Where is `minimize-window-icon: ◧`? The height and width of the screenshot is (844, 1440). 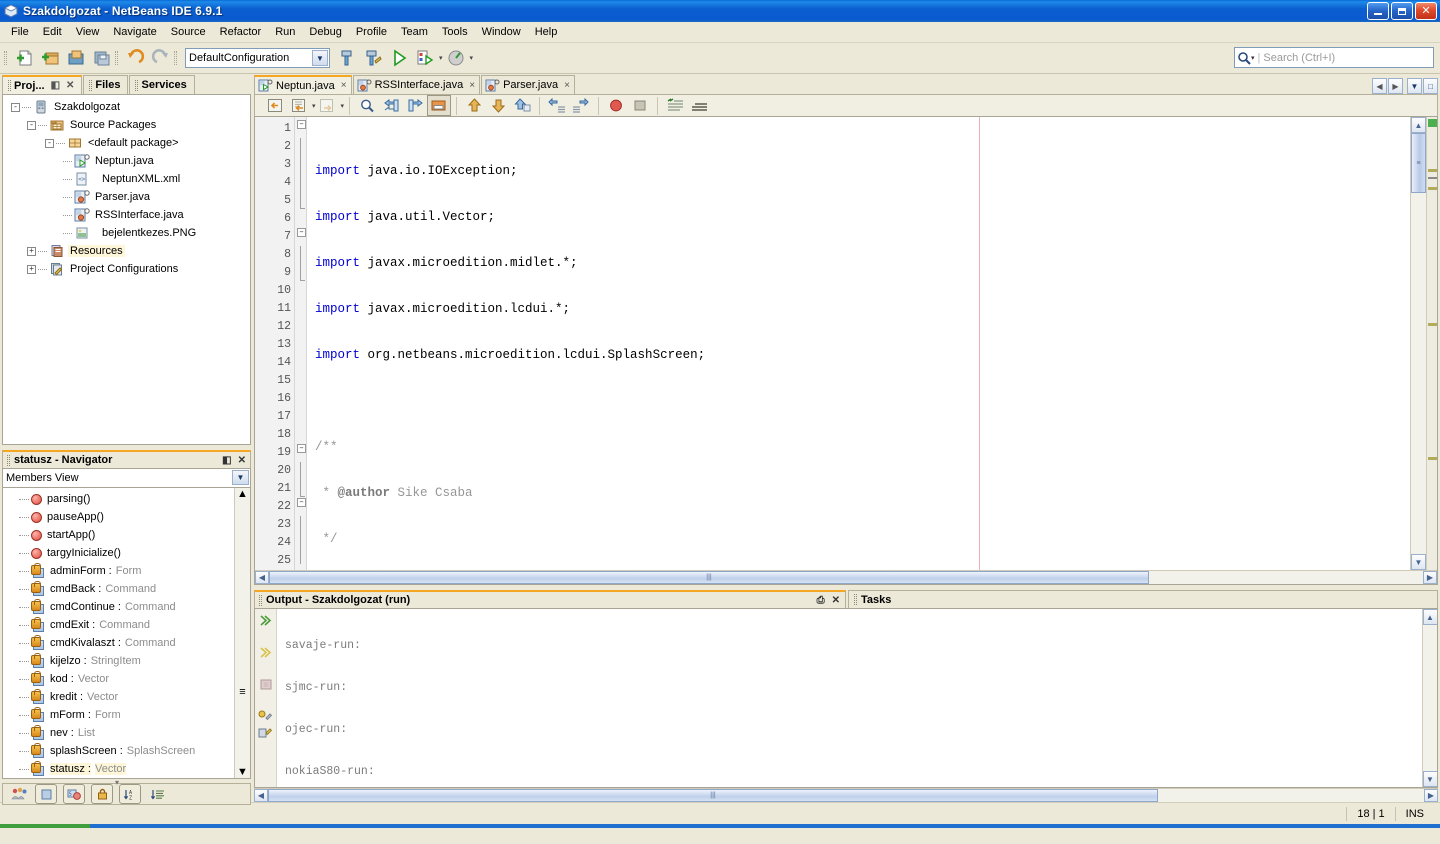
minimize-window-icon: ◧ is located at coordinates (226, 460).